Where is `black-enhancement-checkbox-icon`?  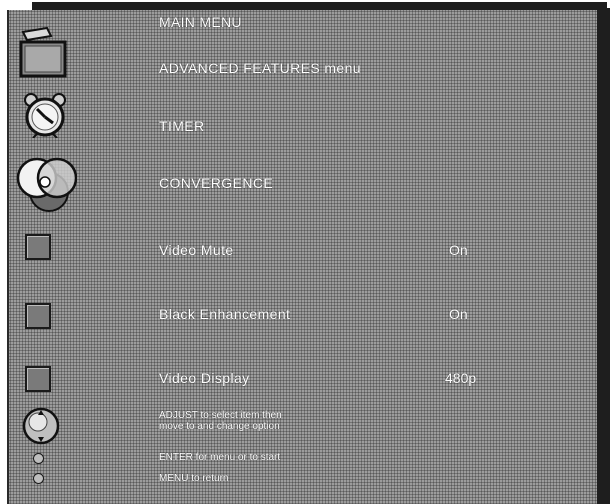 black-enhancement-checkbox-icon is located at coordinates (38, 316).